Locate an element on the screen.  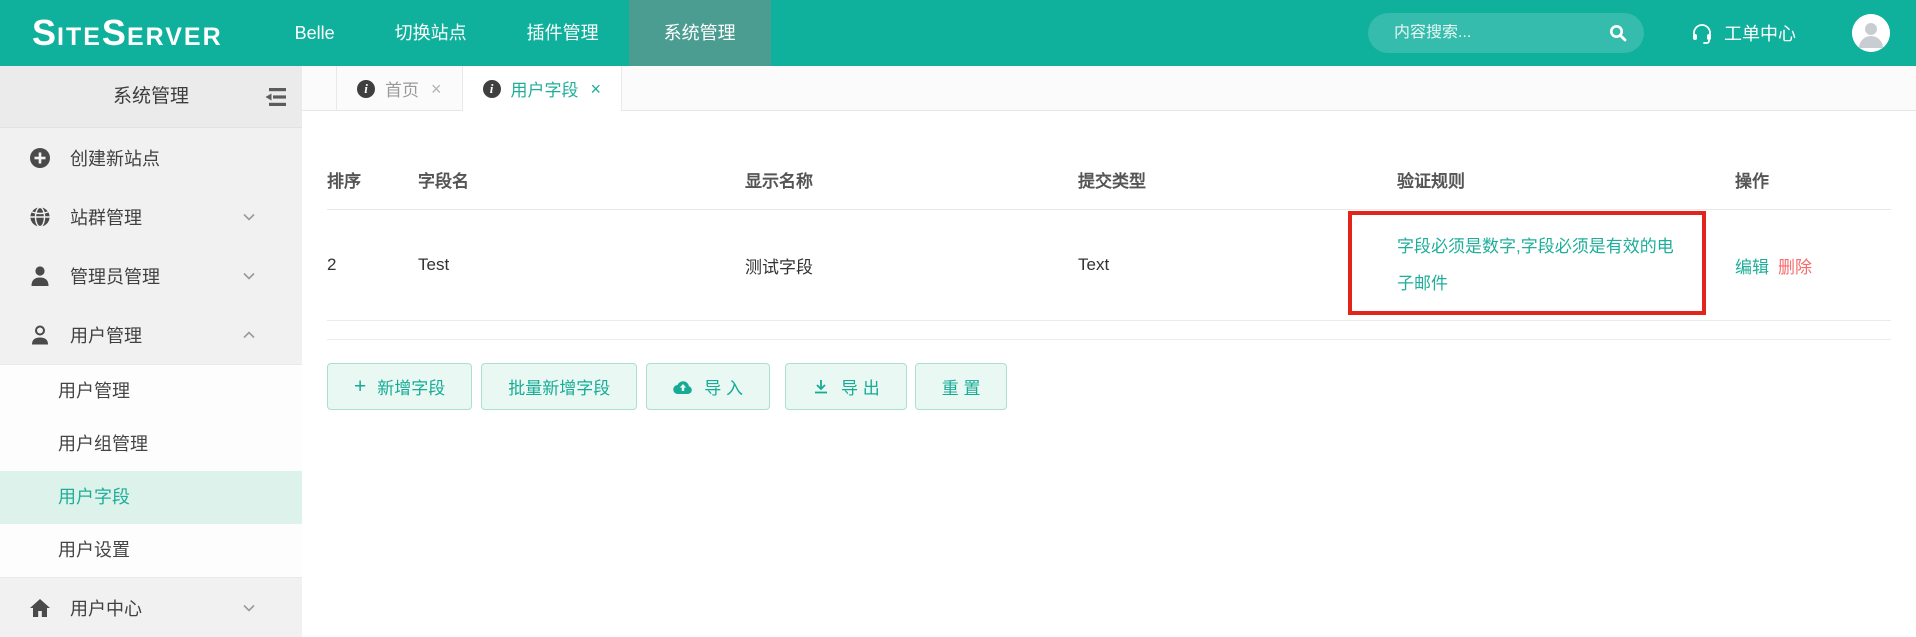
nav-item-switch-site: 切换站点 is located at coordinates (431, 33).